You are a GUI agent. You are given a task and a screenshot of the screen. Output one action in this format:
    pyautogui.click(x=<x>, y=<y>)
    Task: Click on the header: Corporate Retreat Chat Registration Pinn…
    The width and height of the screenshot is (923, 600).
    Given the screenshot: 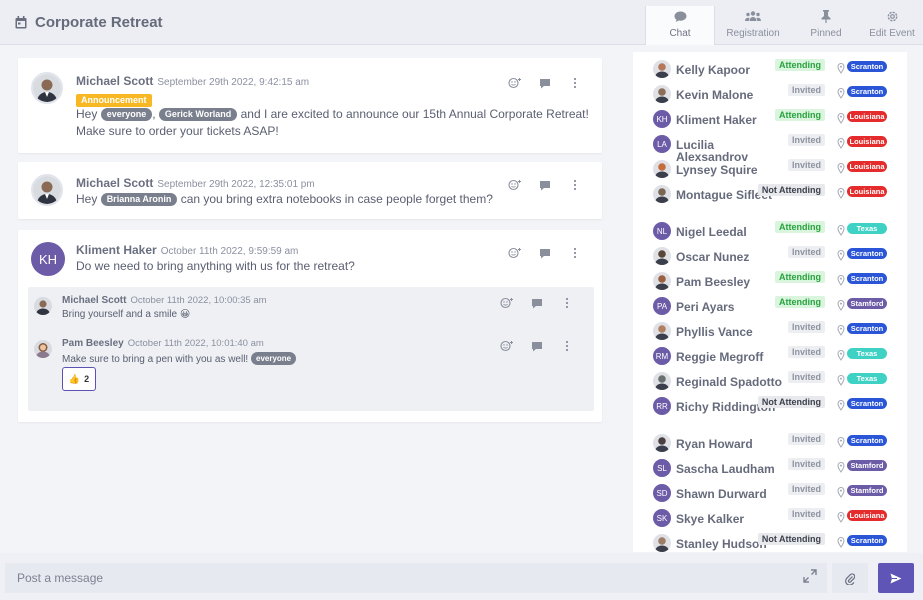 What is the action you would take?
    pyautogui.click(x=461, y=22)
    